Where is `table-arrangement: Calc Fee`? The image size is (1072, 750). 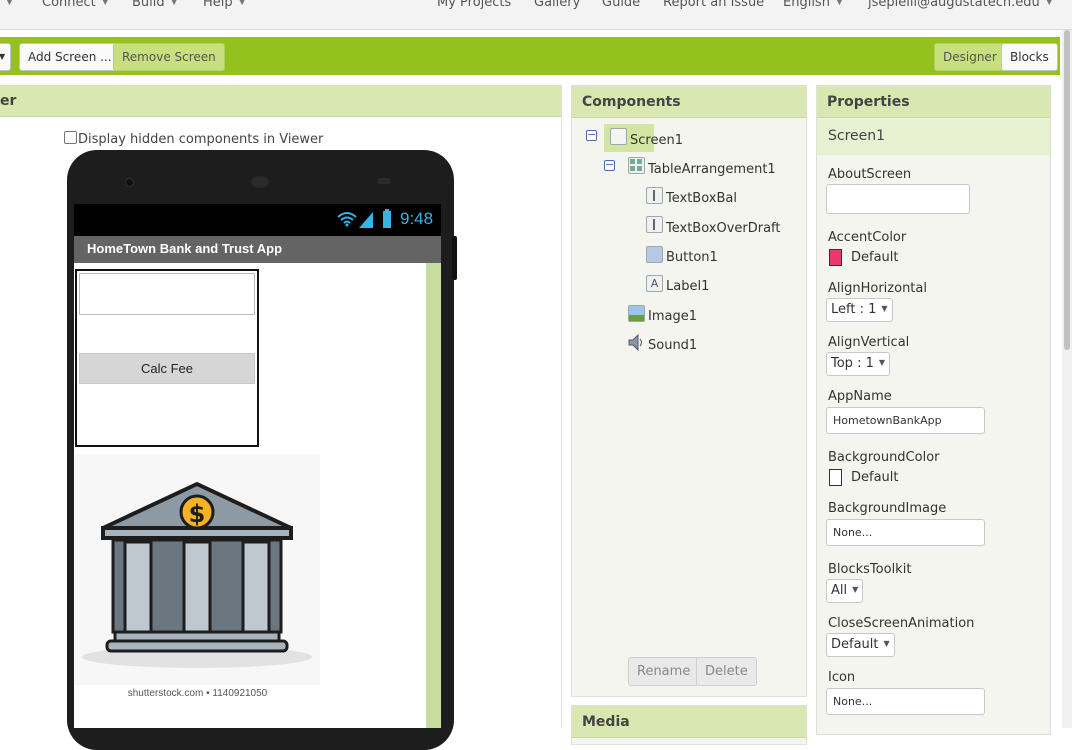
table-arrangement: Calc Fee is located at coordinates (167, 358).